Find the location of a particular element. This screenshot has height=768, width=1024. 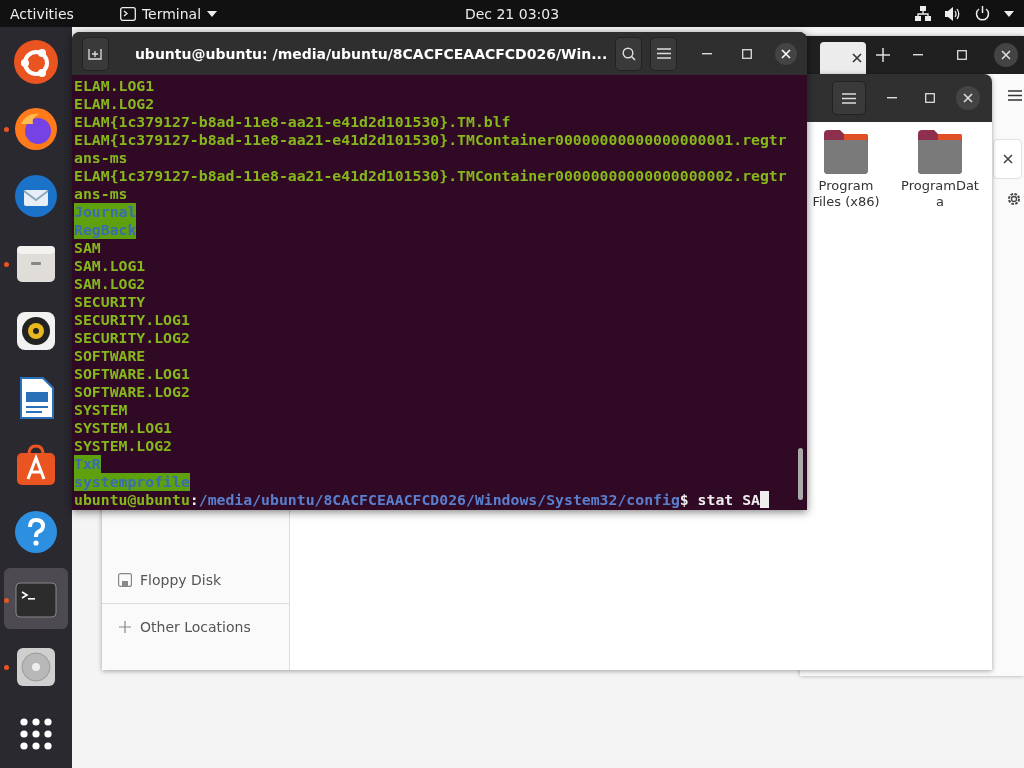

activities-button: Activities is located at coordinates (42, 13).